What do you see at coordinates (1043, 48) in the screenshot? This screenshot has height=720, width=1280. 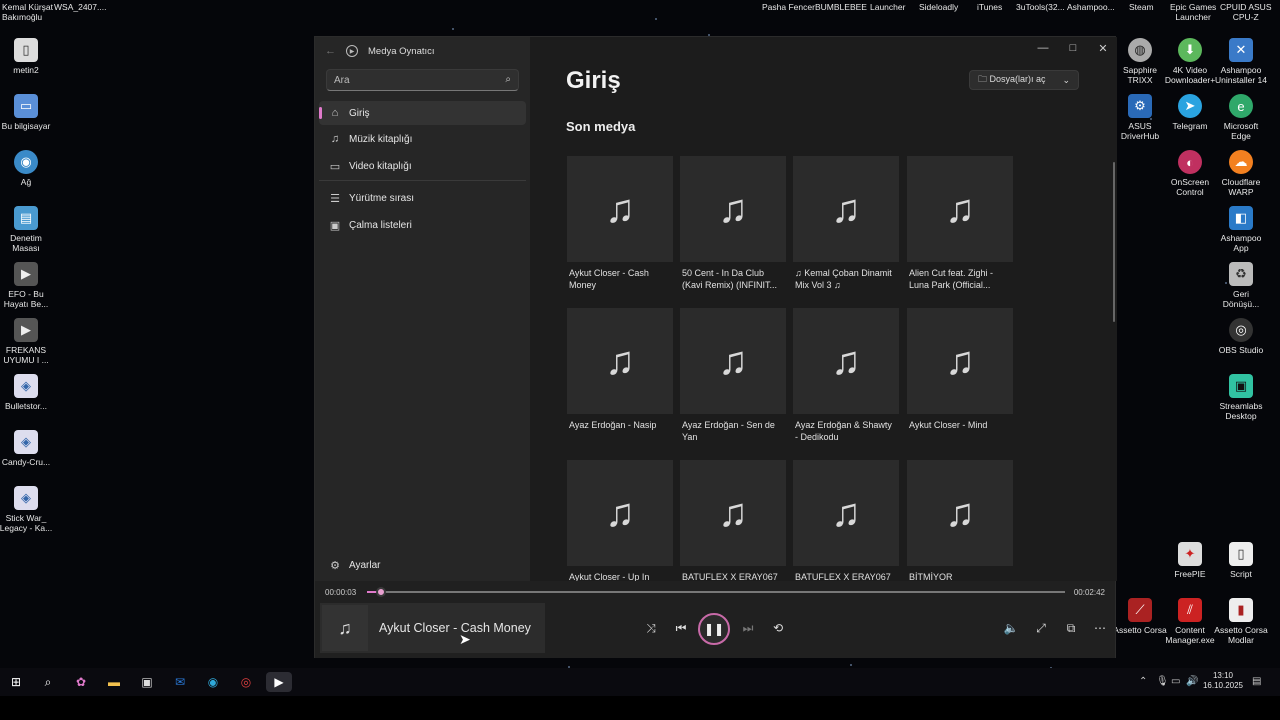 I see `minimize-icon: —` at bounding box center [1043, 48].